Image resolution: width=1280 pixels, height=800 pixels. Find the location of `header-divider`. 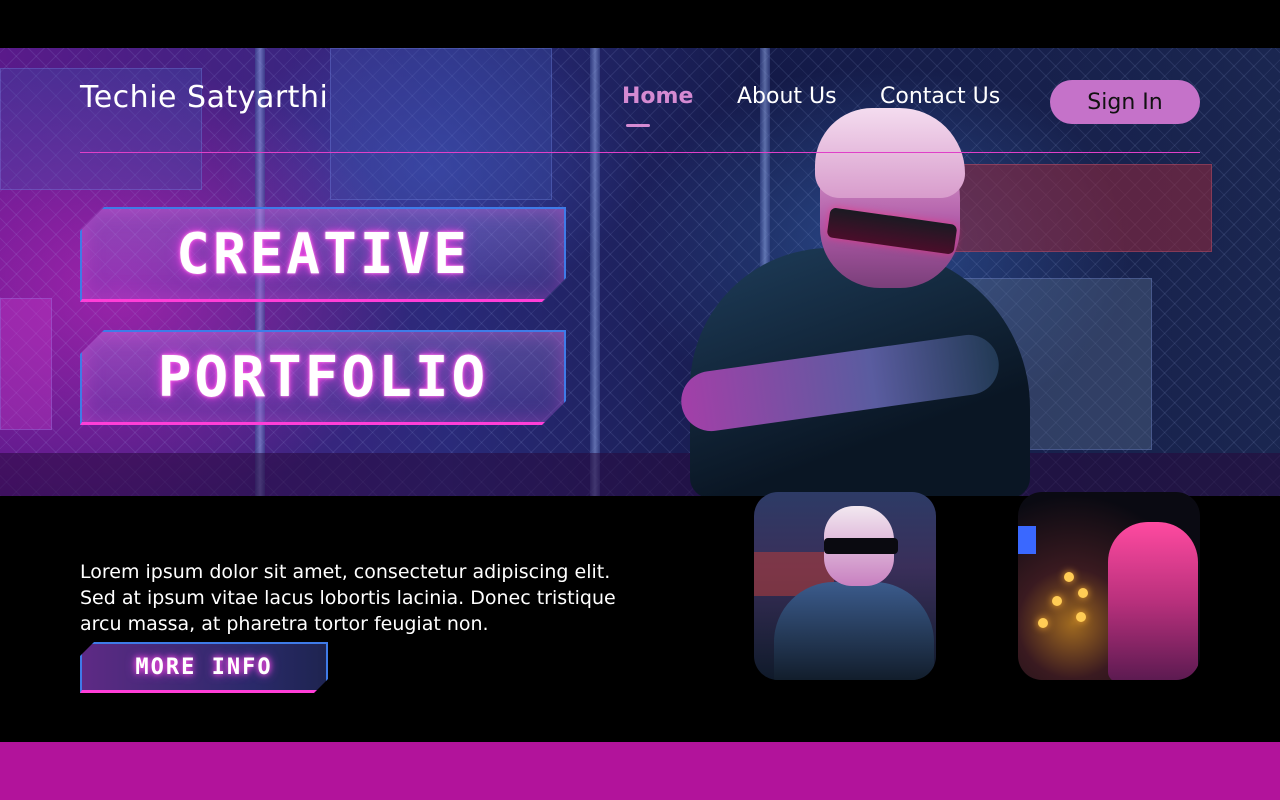

header-divider is located at coordinates (640, 152).